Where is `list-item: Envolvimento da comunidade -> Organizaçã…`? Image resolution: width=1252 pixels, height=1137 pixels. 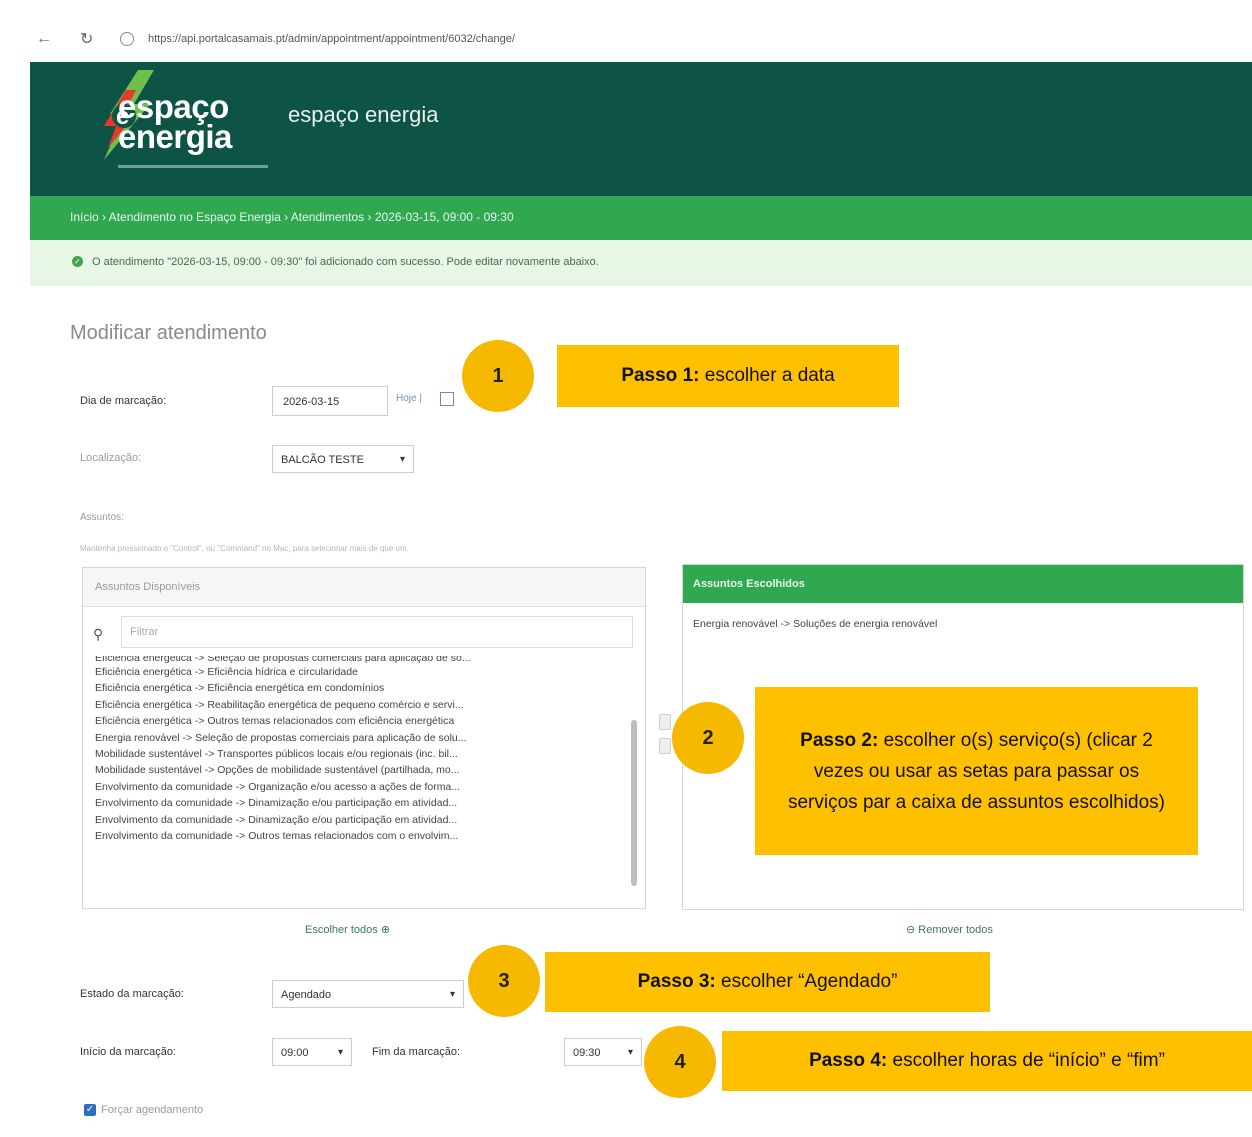 list-item: Envolvimento da comunidade -> Organizaçã… is located at coordinates (360, 787).